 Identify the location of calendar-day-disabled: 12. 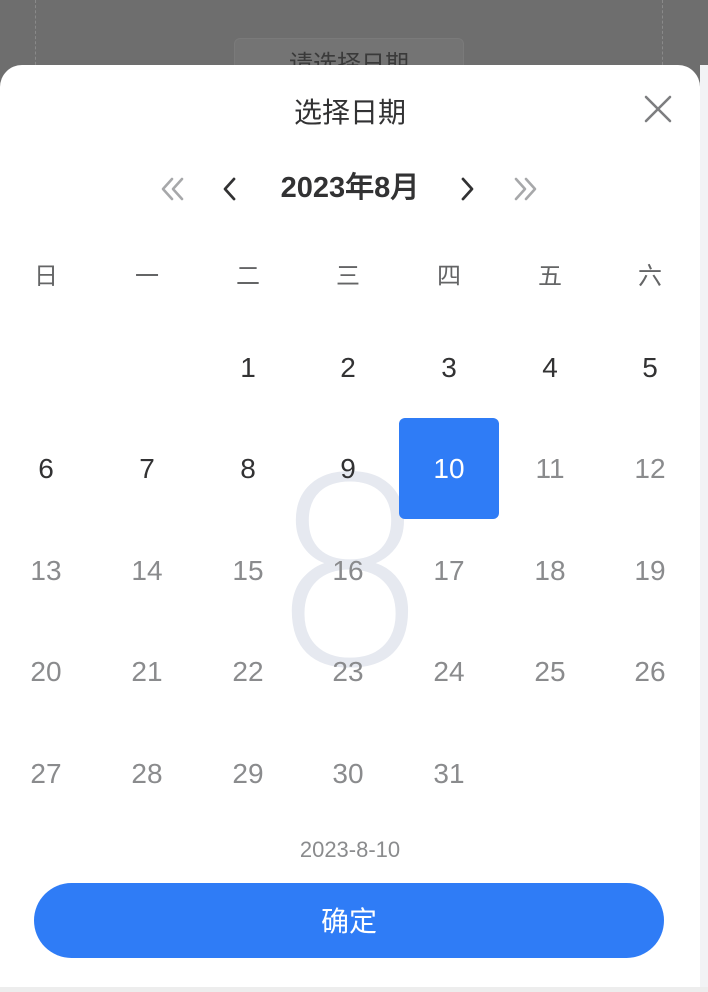
(650, 468).